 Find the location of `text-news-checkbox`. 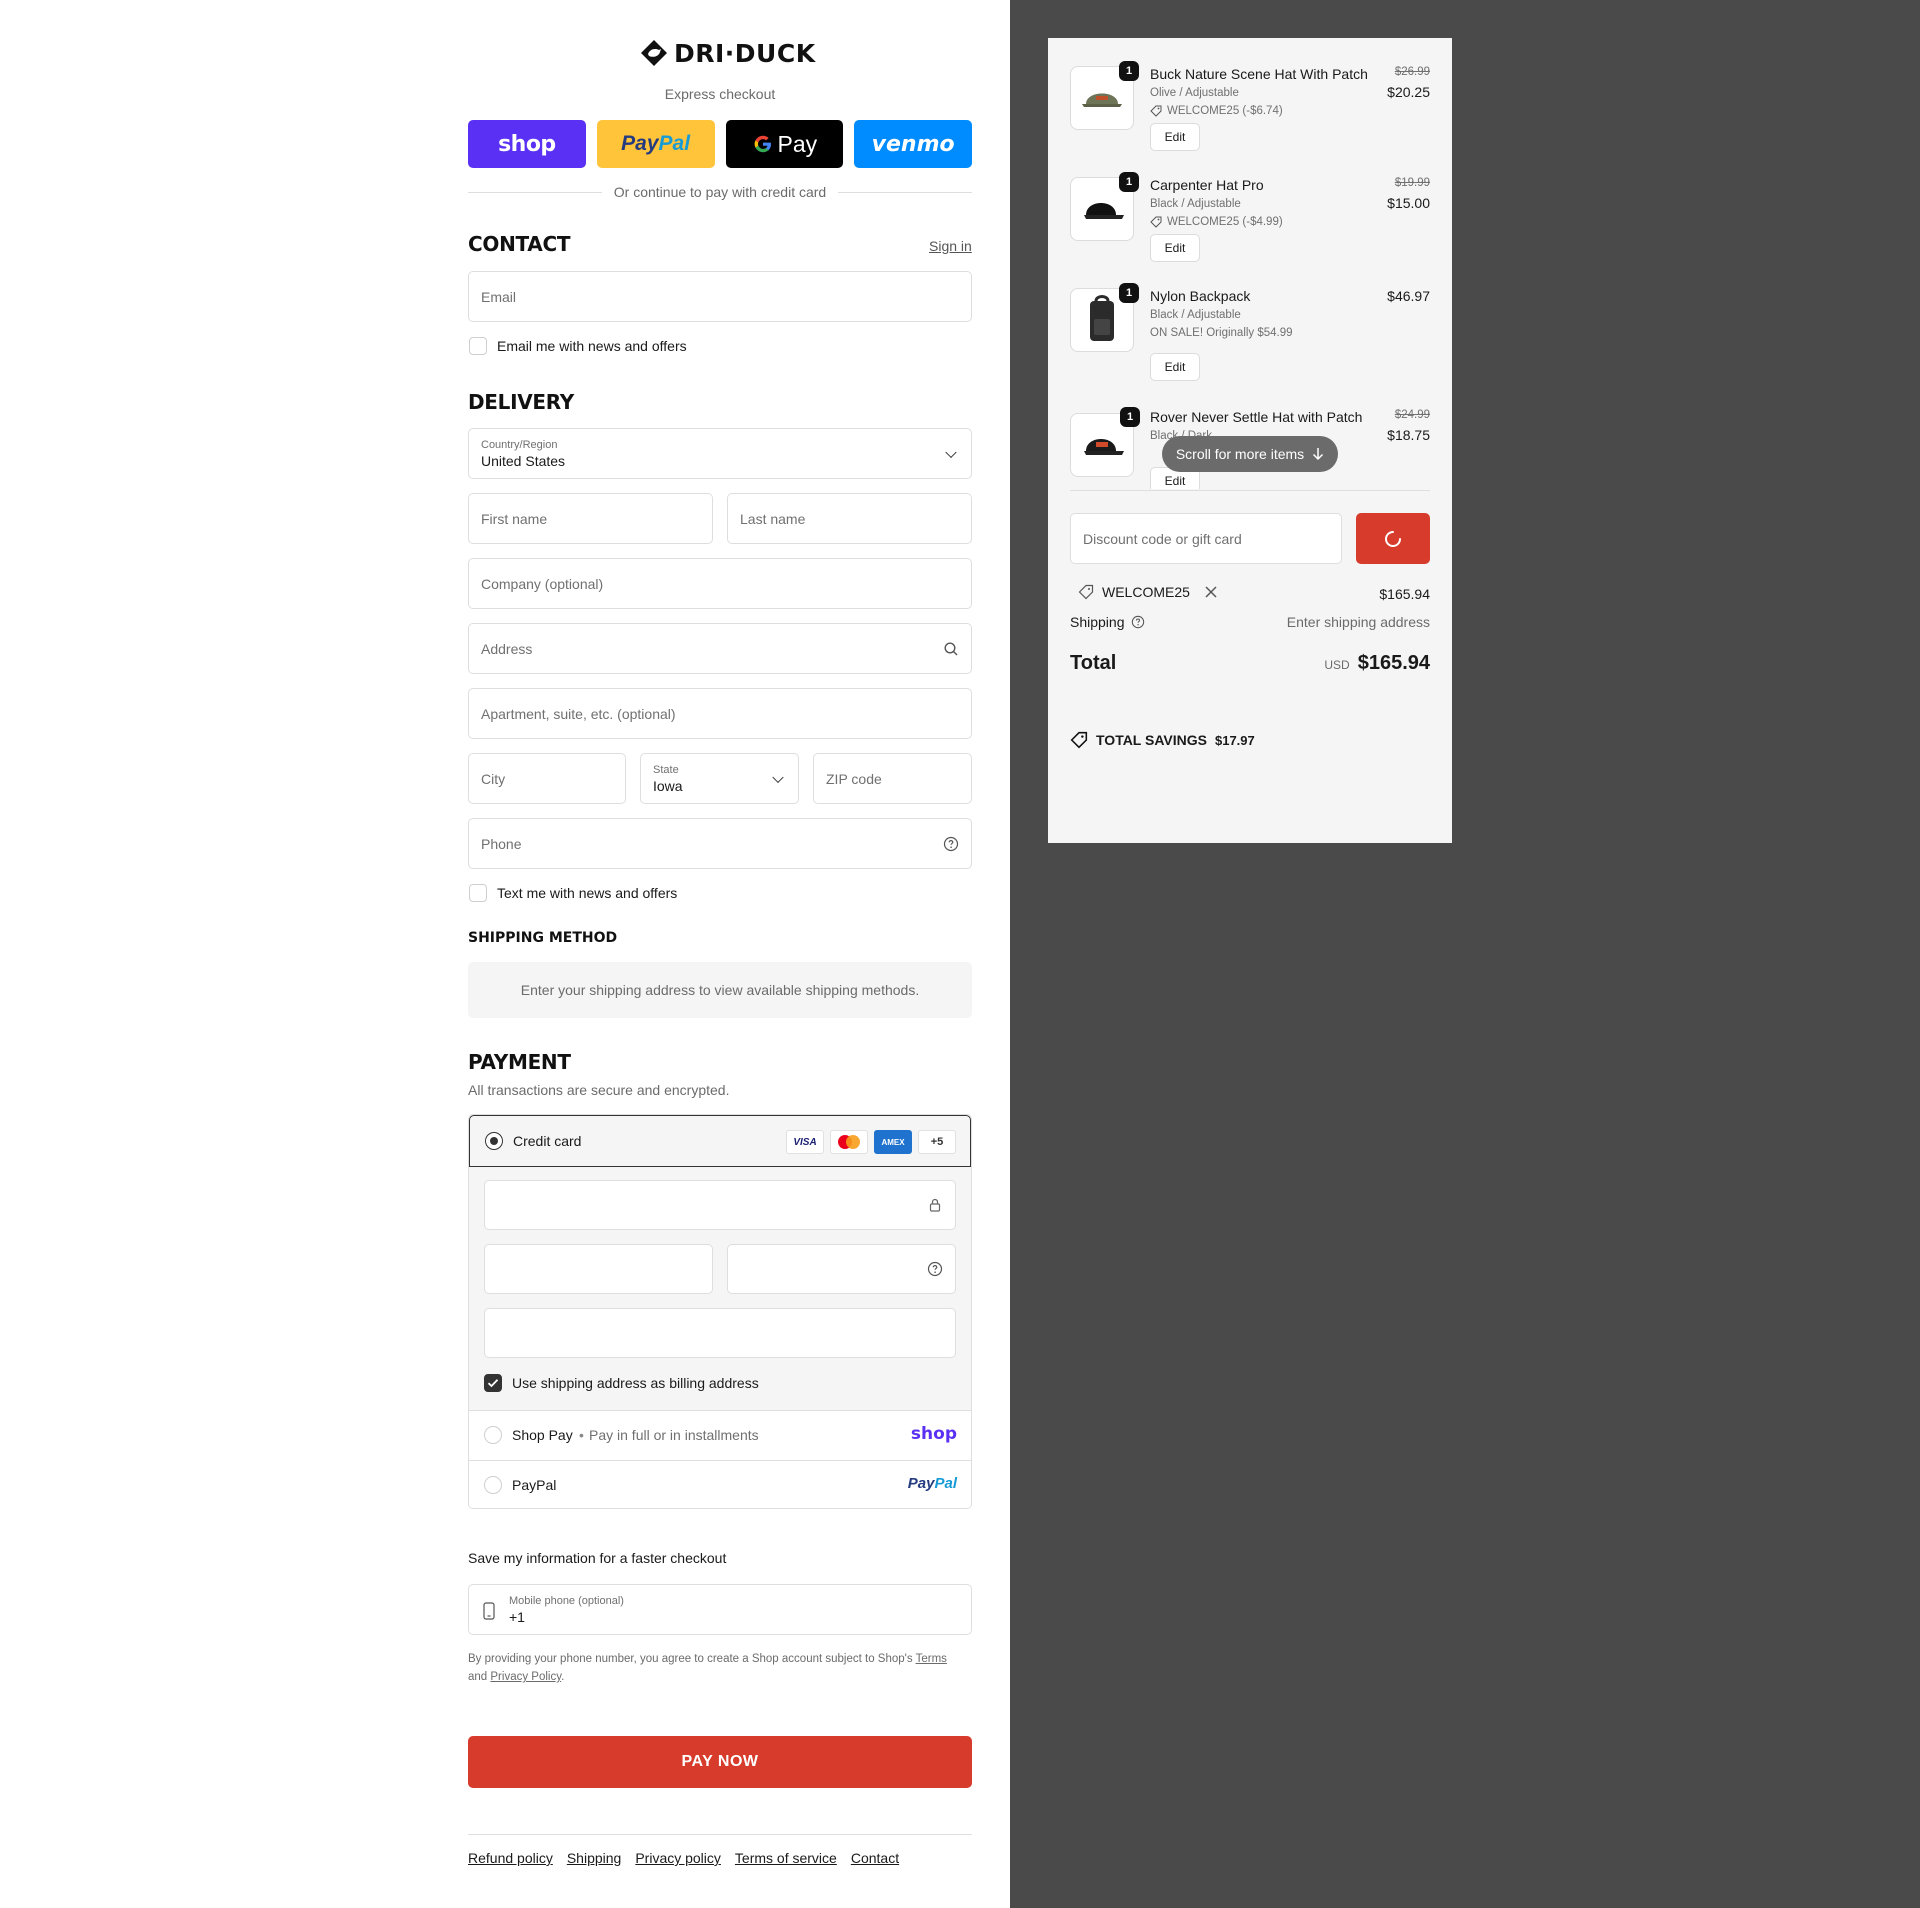

text-news-checkbox is located at coordinates (478, 893).